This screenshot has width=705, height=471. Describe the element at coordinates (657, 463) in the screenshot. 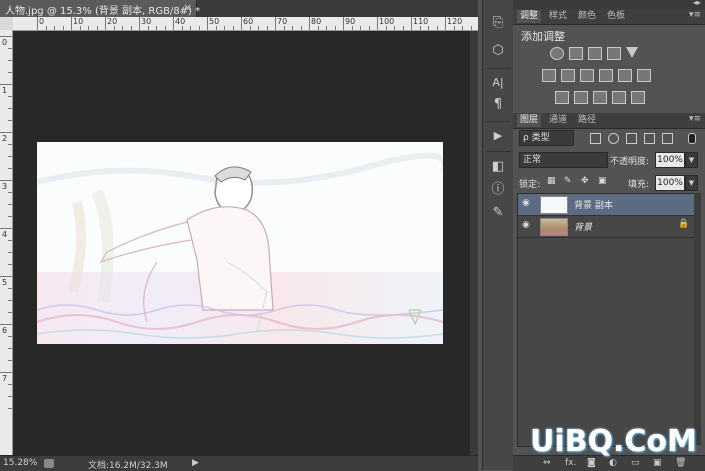

I see `new-layer-icon: ▣` at that location.